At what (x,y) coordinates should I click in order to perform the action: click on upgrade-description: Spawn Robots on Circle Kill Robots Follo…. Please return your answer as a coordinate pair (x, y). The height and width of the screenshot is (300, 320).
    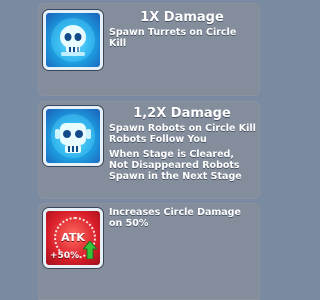
    Looking at the image, I should click on (182, 134).